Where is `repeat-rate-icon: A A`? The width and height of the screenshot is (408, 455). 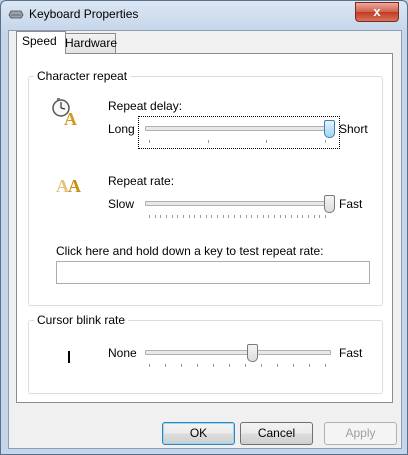 repeat-rate-icon: A A is located at coordinates (68, 186).